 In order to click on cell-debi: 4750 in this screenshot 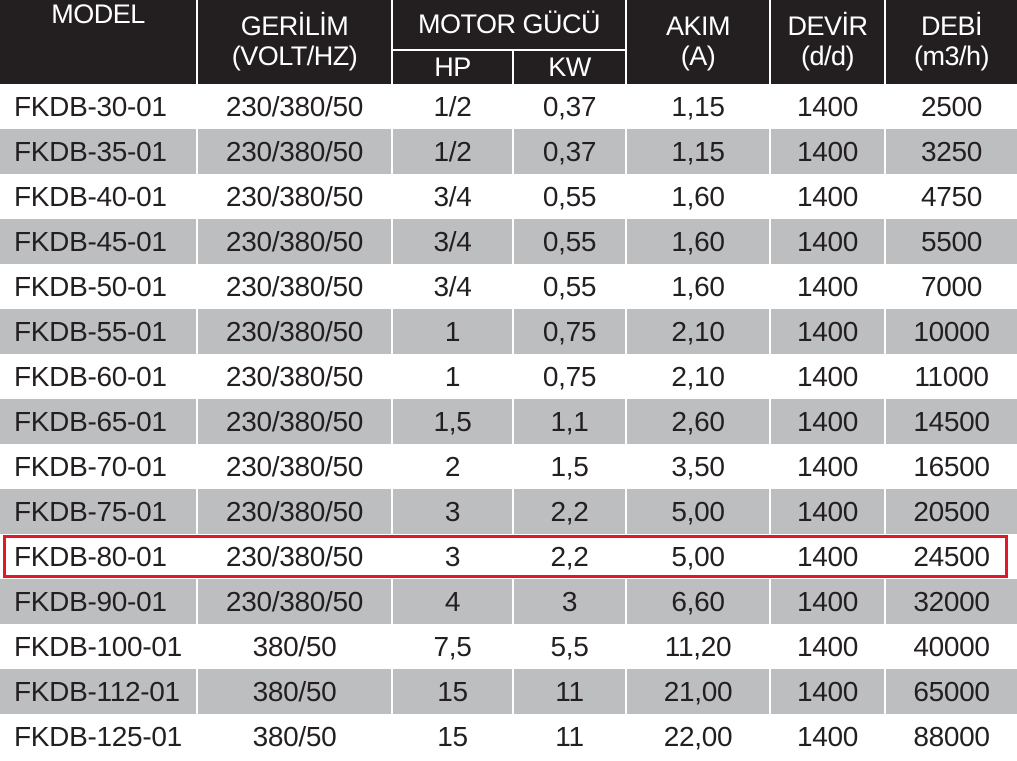, I will do `click(950, 196)`.